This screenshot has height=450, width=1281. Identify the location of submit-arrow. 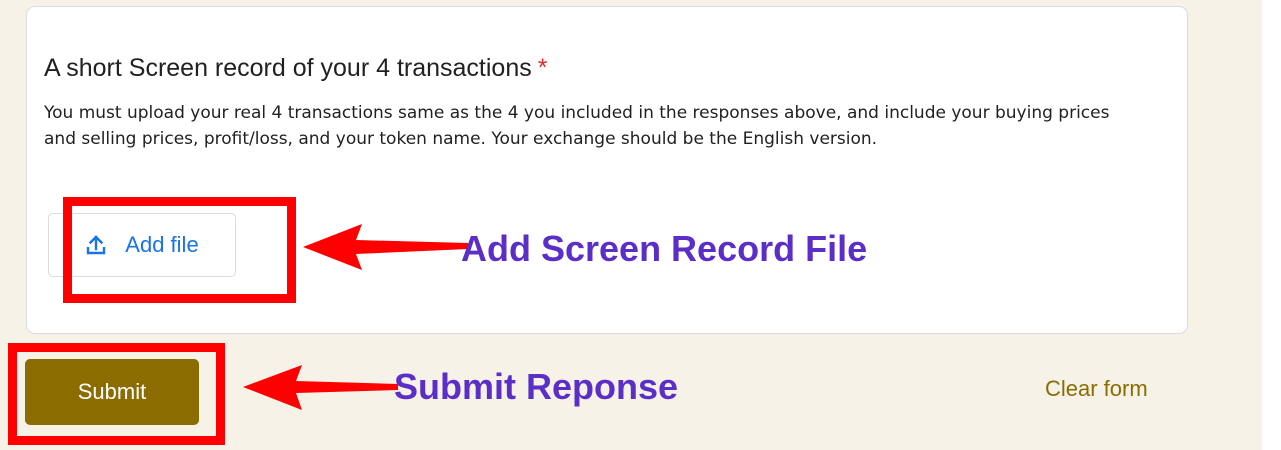
(320, 387).